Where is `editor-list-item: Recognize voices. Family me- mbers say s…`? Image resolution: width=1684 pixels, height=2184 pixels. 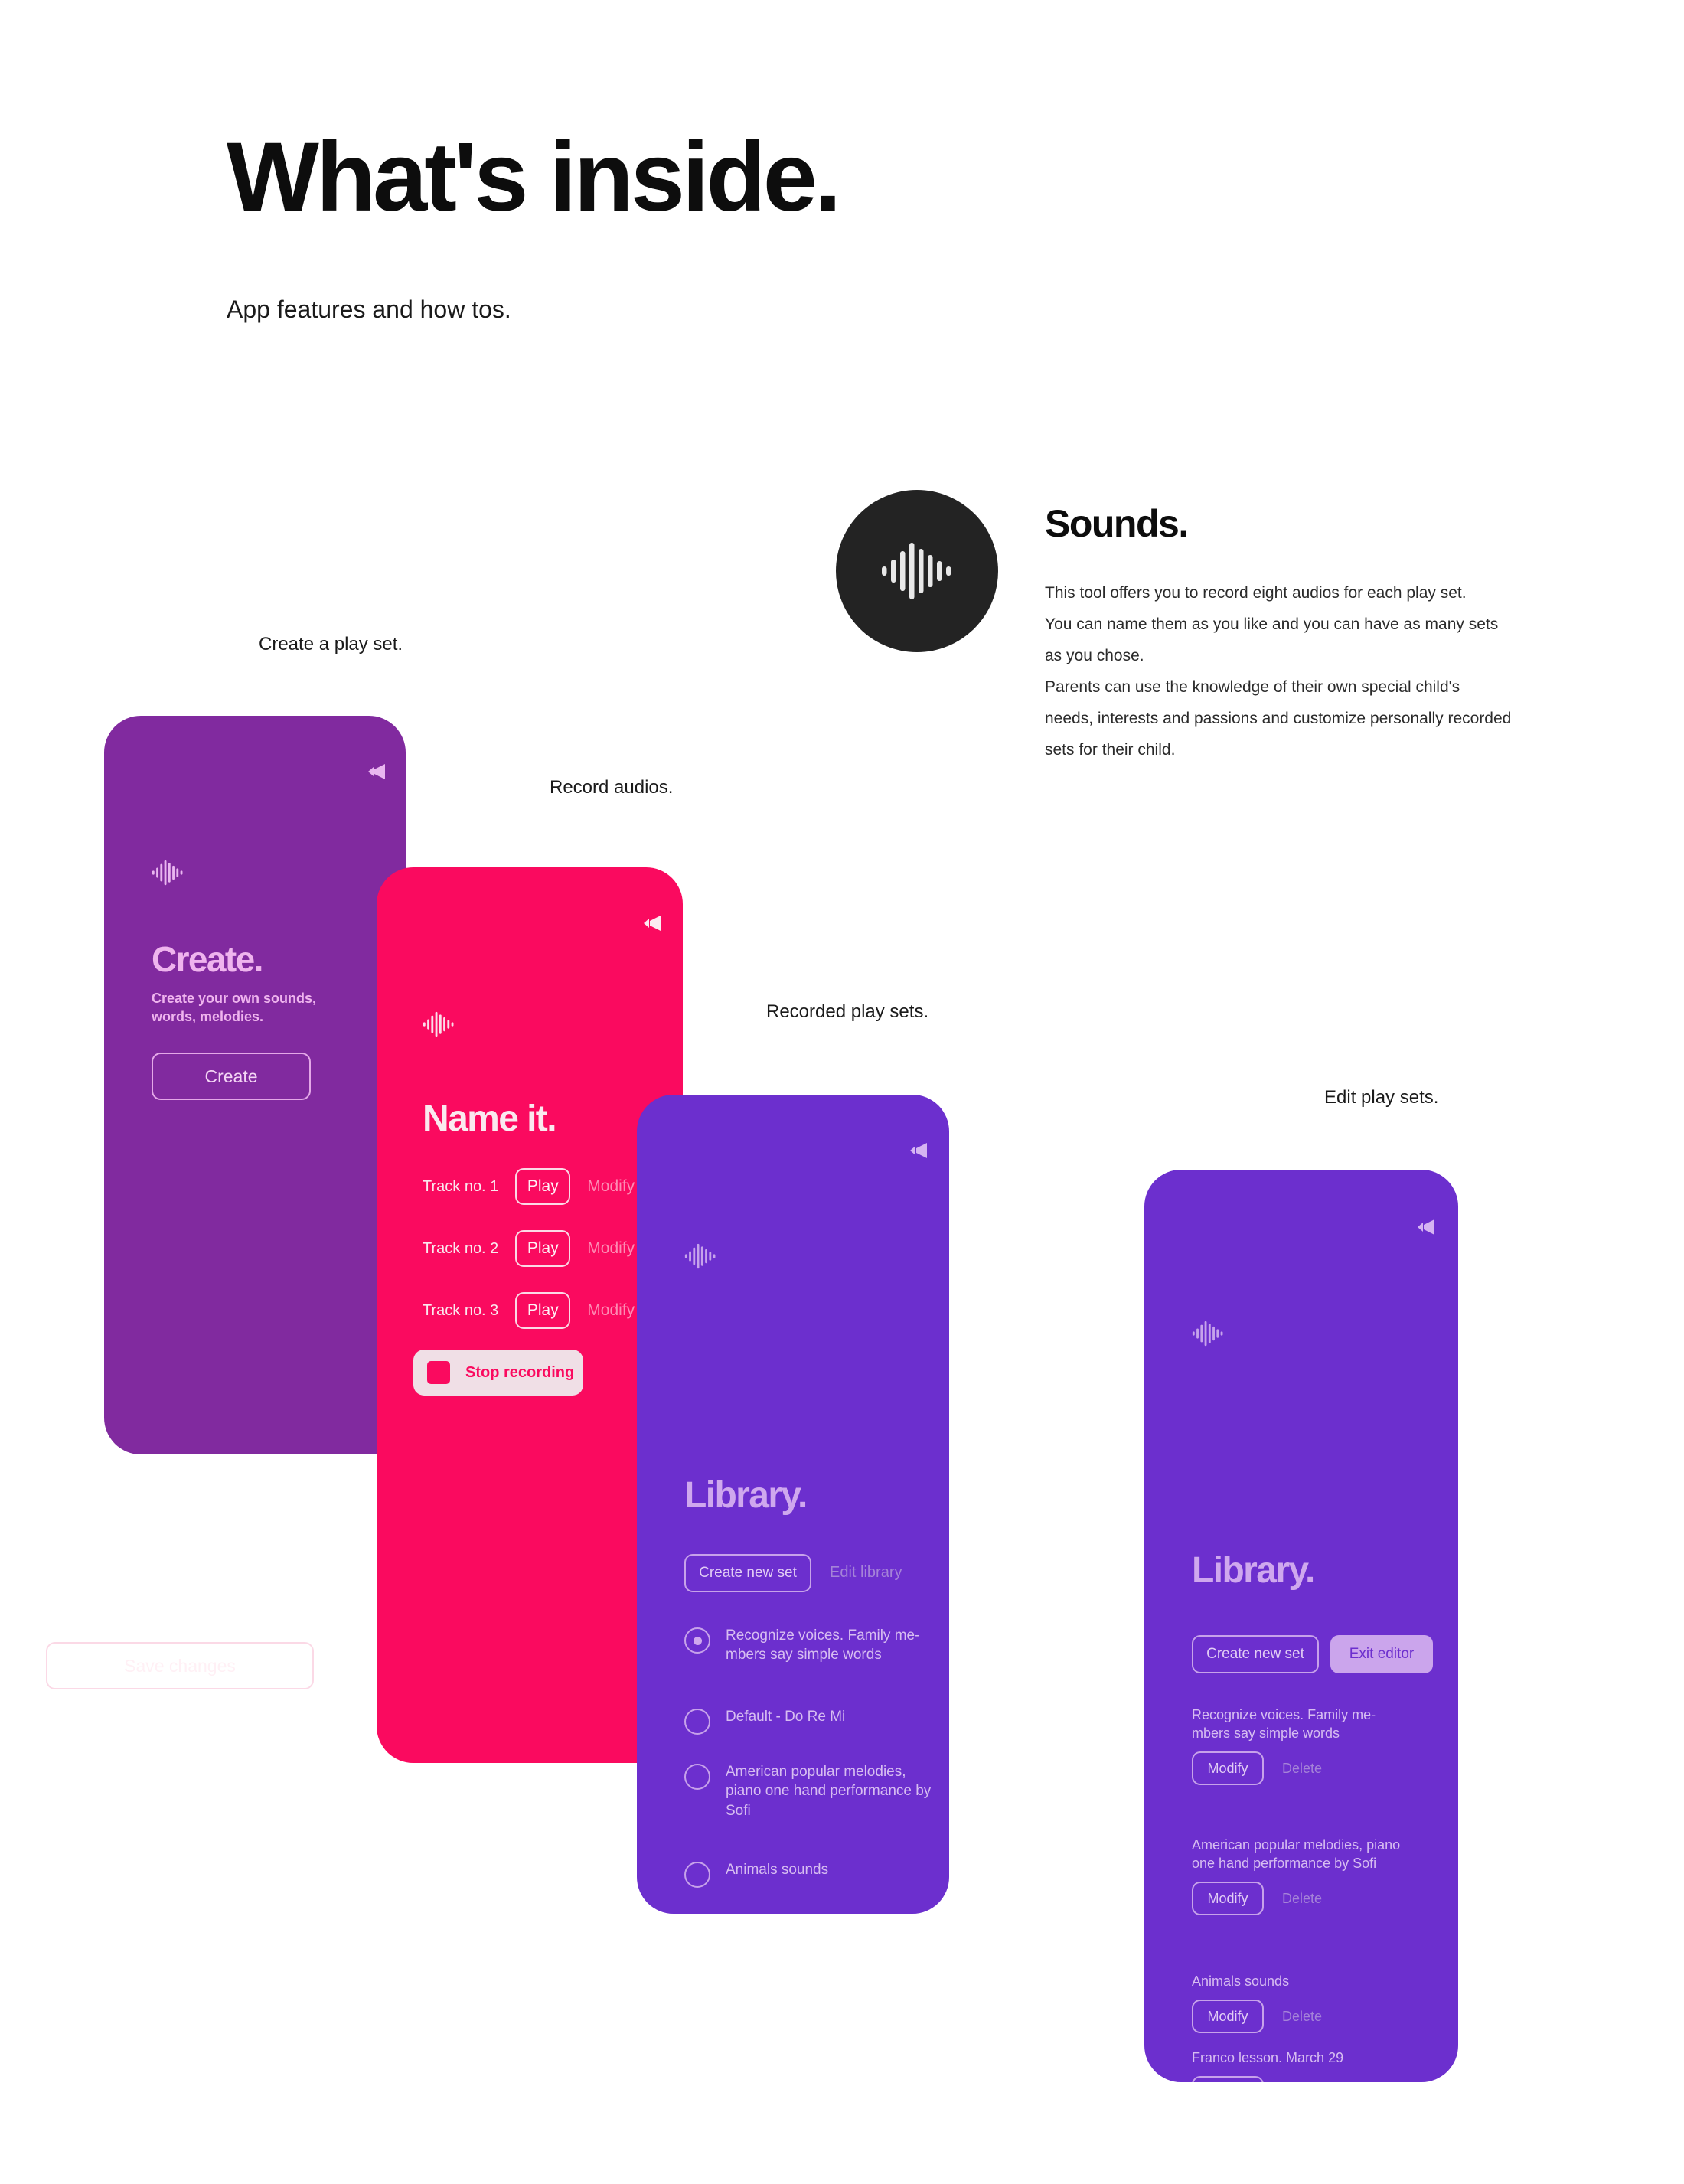
editor-list-item: Recognize voices. Family me- mbers say s… is located at coordinates (1303, 1746).